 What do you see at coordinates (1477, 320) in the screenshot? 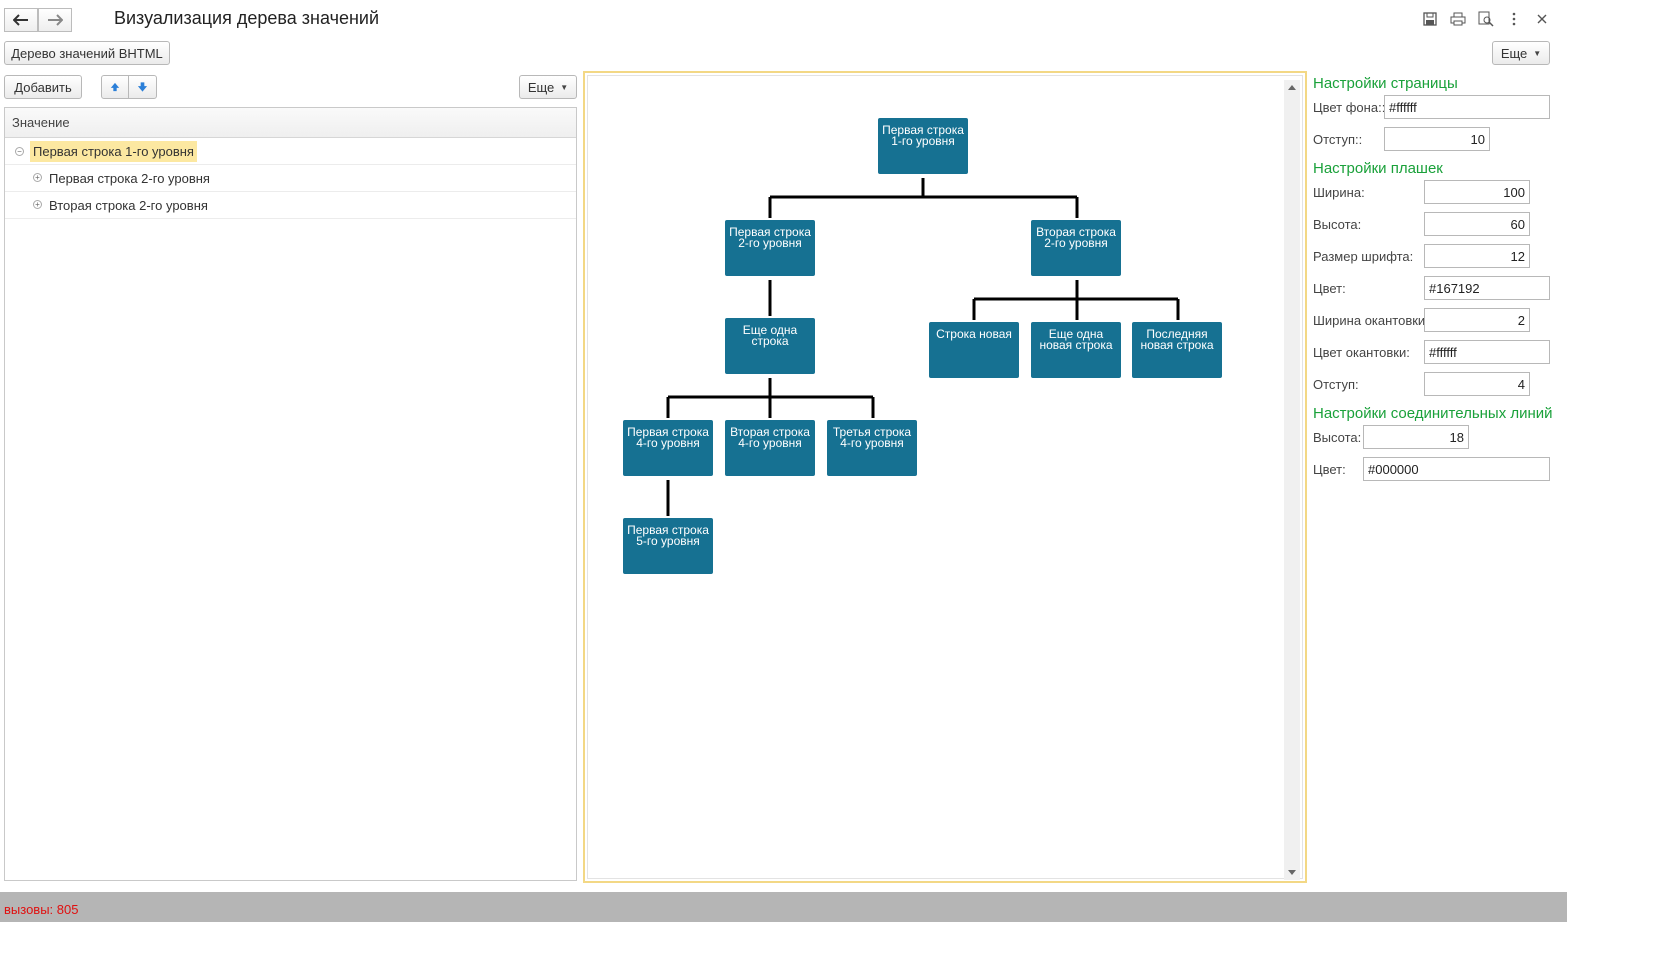
I see `border-width-input: 2` at bounding box center [1477, 320].